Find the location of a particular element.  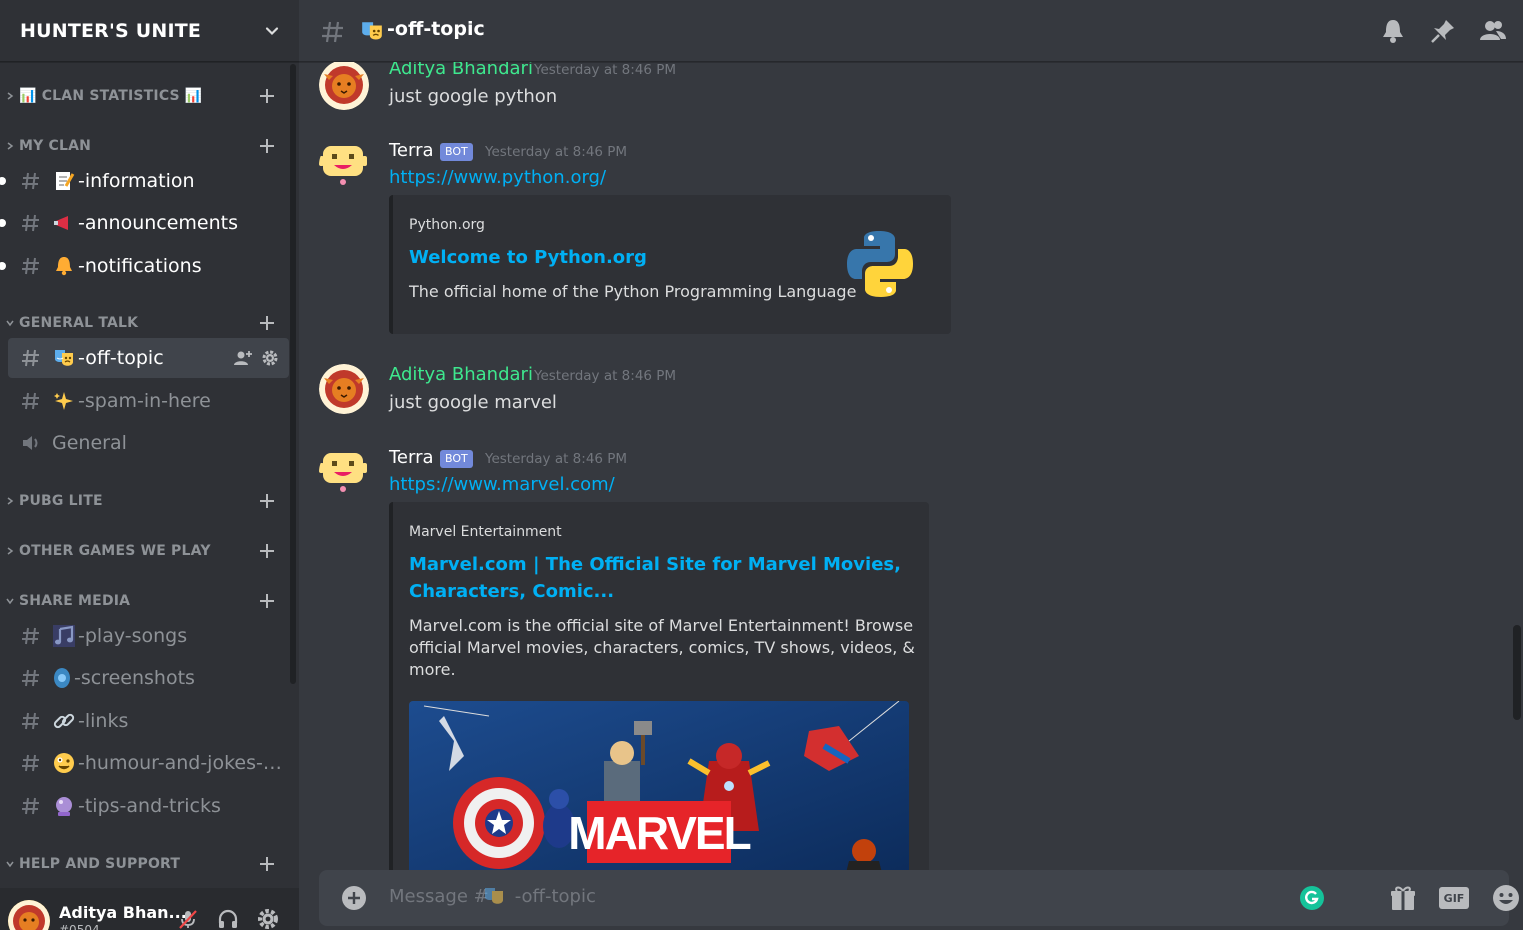

add-member-icon is located at coordinates (243, 358).